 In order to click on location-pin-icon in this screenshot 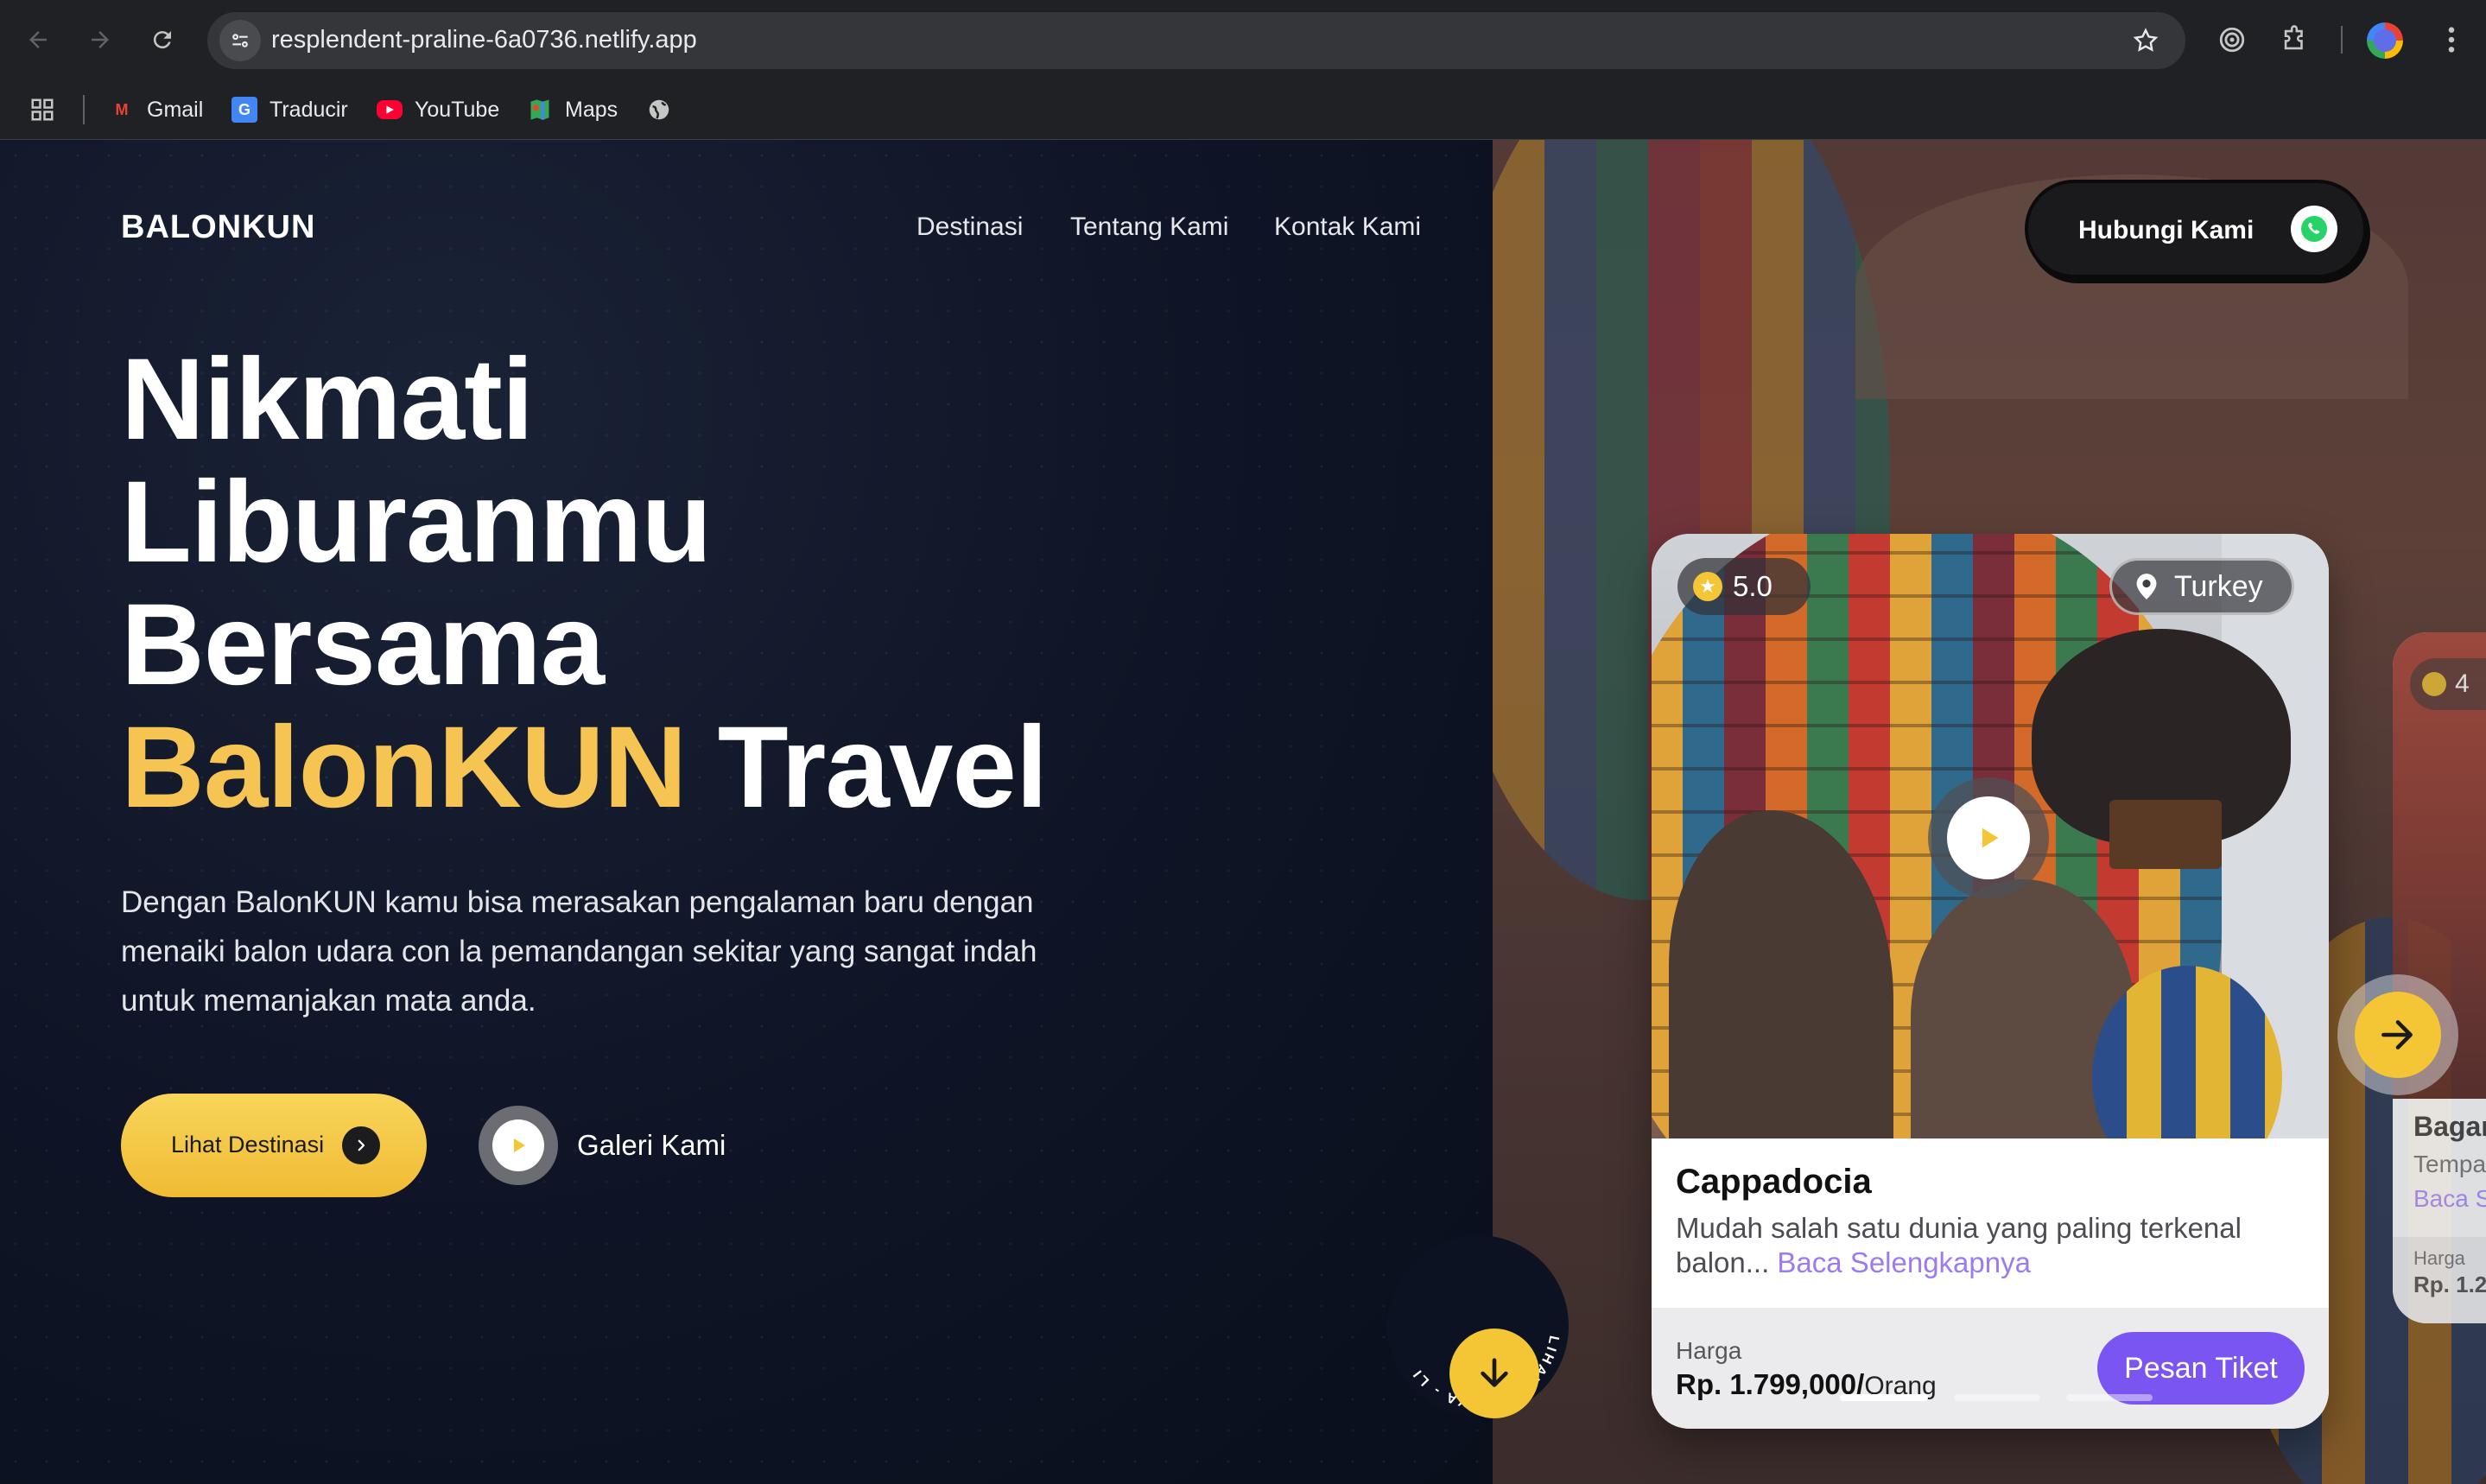, I will do `click(2146, 586)`.